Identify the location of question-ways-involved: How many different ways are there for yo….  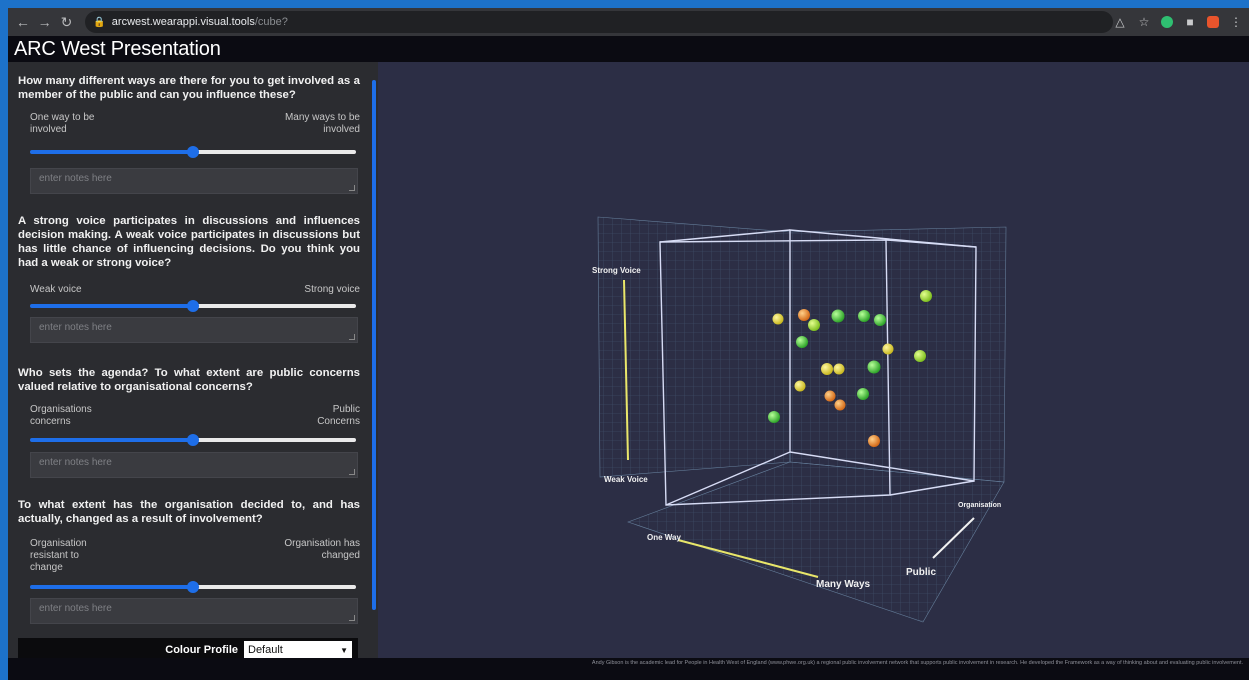
(189, 88).